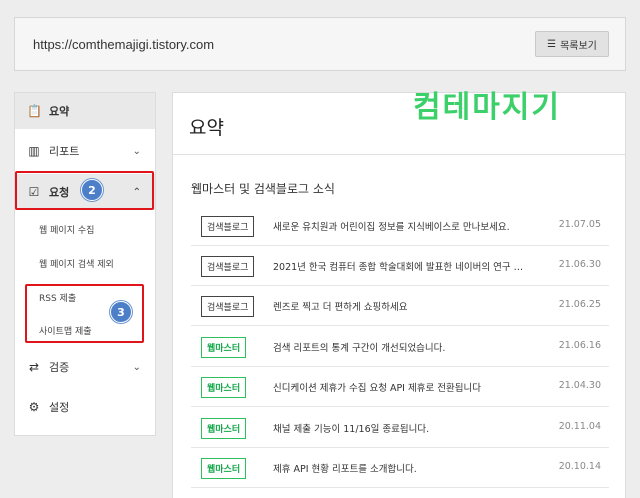  Describe the element at coordinates (408, 428) in the screenshot. I see `news-title: 채널 제출 기능이 11/16일 종료됩니다.` at that location.